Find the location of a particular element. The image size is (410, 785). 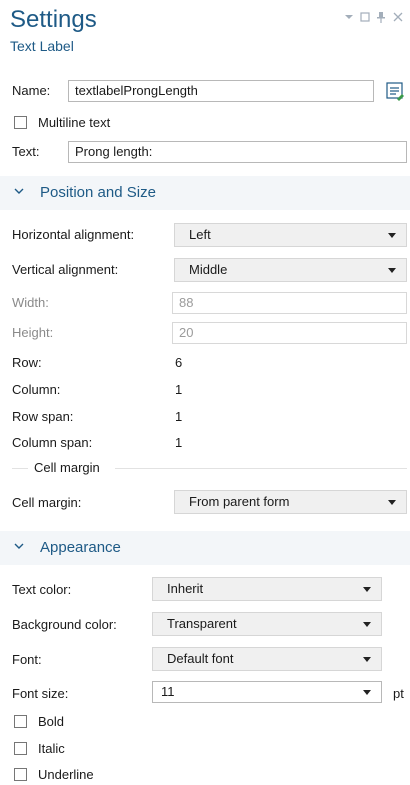

horizontal-alignment-label: Horizontal alignment: is located at coordinates (73, 234).